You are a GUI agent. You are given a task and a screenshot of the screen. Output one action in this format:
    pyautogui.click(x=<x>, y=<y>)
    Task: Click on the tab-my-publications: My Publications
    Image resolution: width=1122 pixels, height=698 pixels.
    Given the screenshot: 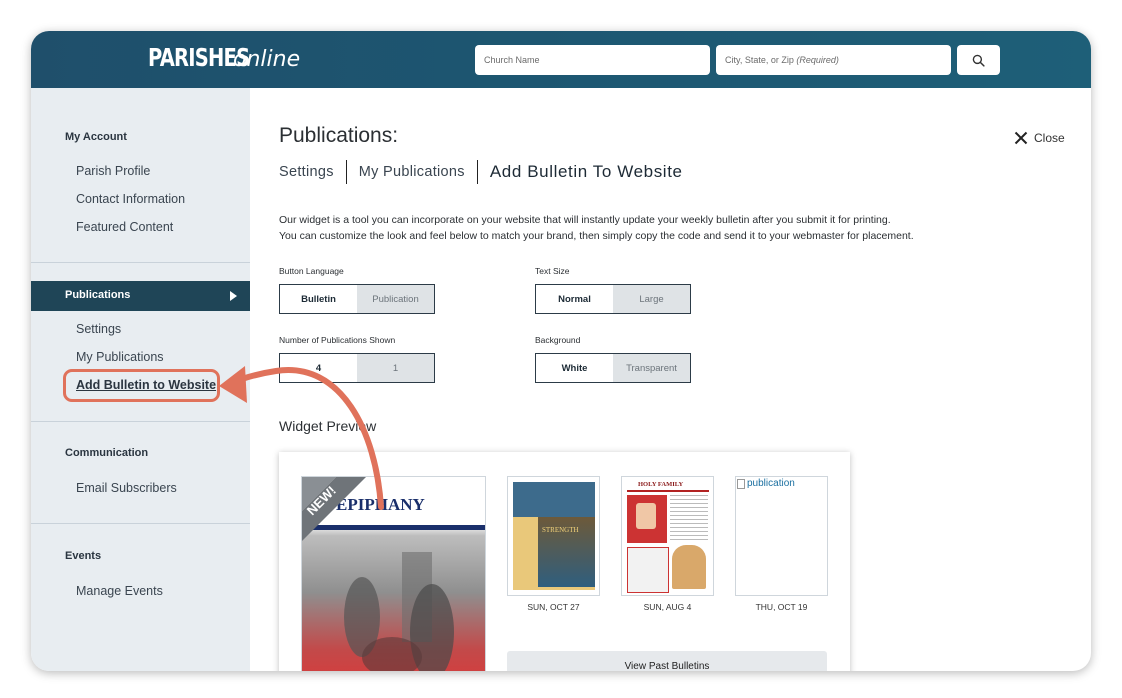 What is the action you would take?
    pyautogui.click(x=412, y=172)
    